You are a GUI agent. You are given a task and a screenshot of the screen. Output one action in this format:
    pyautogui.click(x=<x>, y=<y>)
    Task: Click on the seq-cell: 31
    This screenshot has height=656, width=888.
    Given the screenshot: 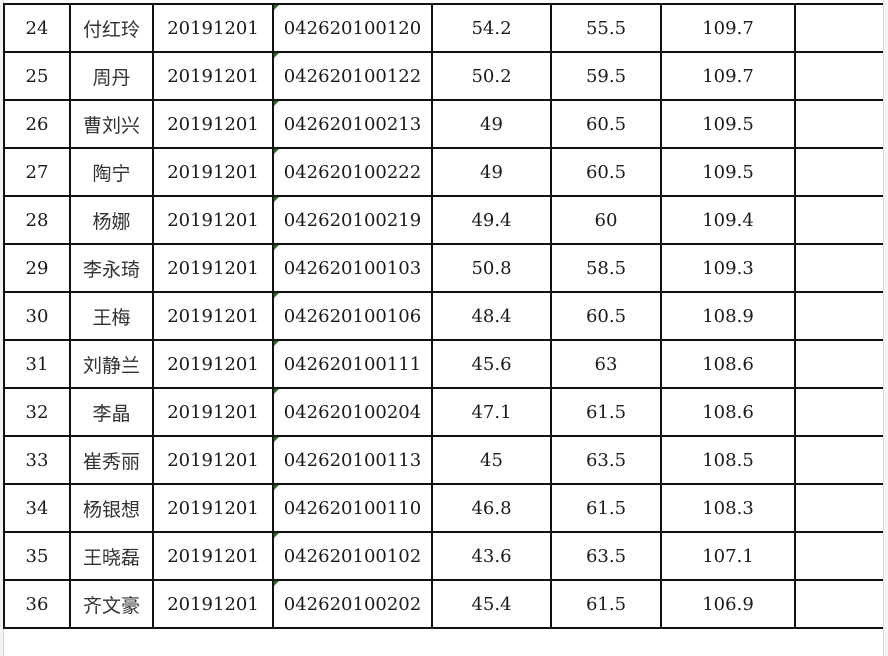 What is the action you would take?
    pyautogui.click(x=37, y=364)
    